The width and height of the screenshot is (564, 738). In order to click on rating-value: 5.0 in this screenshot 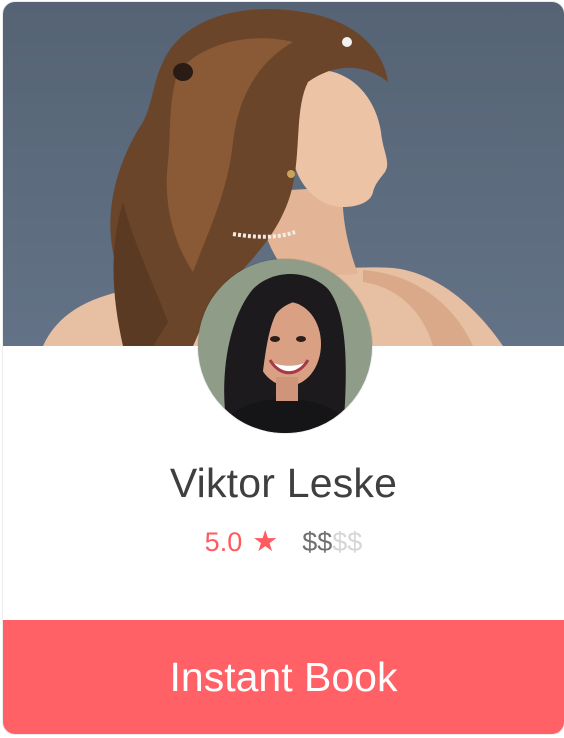, I will do `click(223, 542)`.